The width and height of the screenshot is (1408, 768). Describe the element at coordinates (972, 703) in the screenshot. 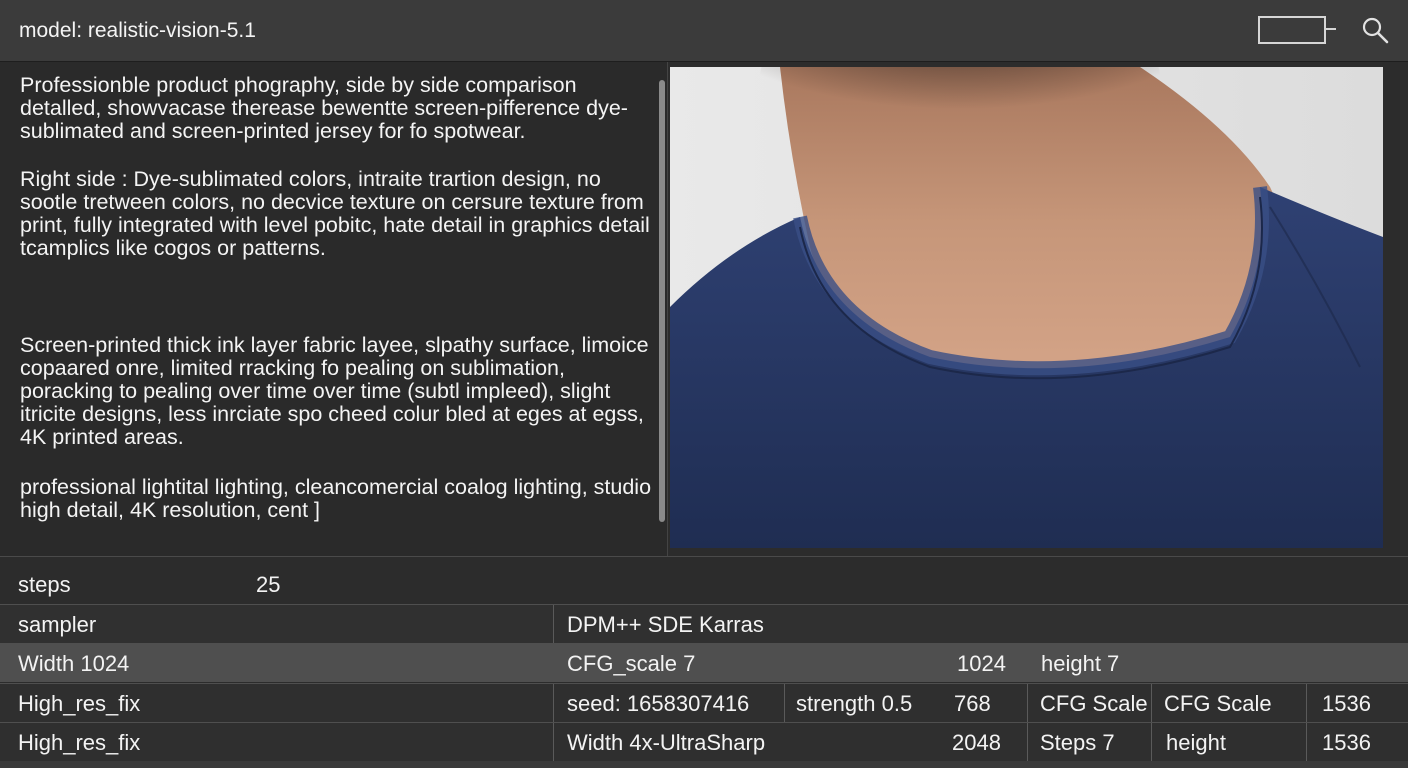

I see `hires-size-value: 768` at that location.